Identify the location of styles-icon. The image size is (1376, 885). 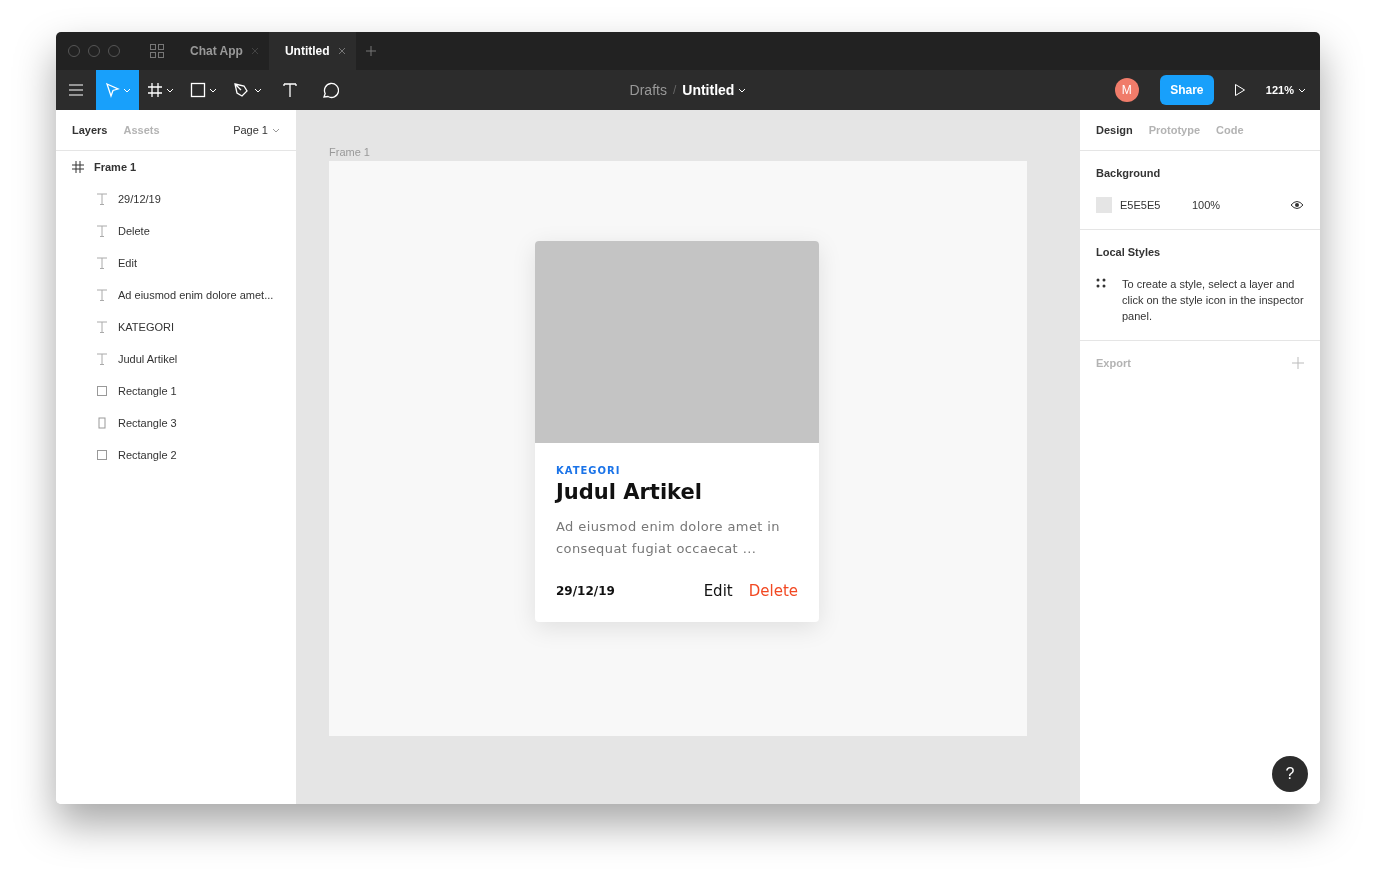
(1101, 283).